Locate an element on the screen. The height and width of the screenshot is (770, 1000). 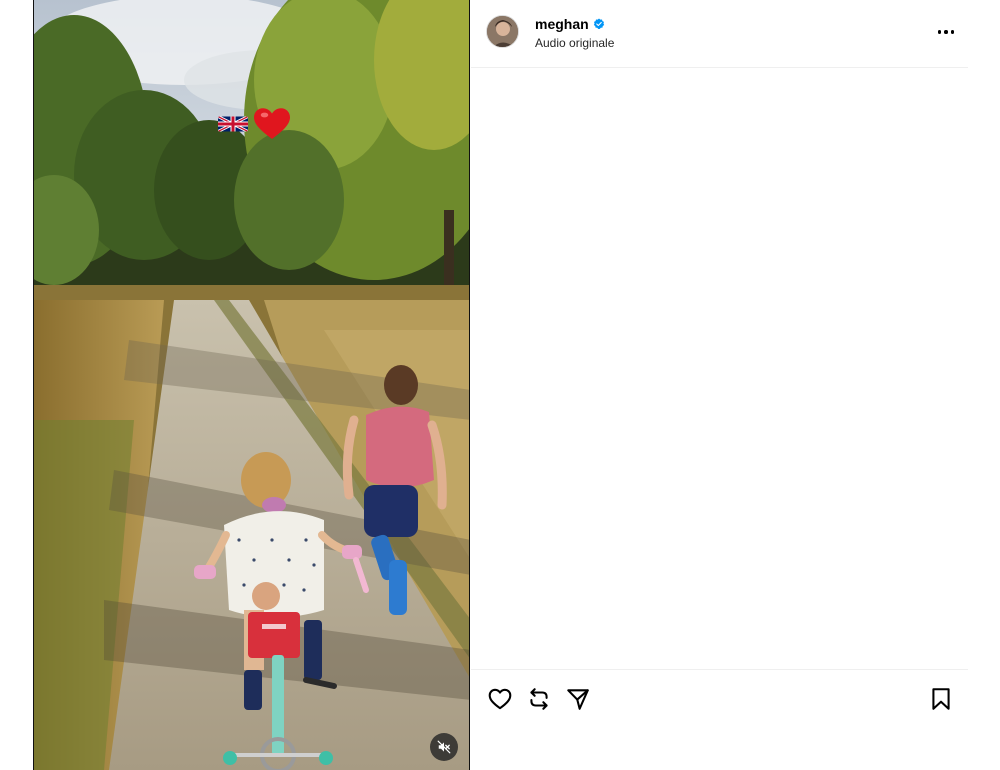
username-row: meghan is located at coordinates (570, 24).